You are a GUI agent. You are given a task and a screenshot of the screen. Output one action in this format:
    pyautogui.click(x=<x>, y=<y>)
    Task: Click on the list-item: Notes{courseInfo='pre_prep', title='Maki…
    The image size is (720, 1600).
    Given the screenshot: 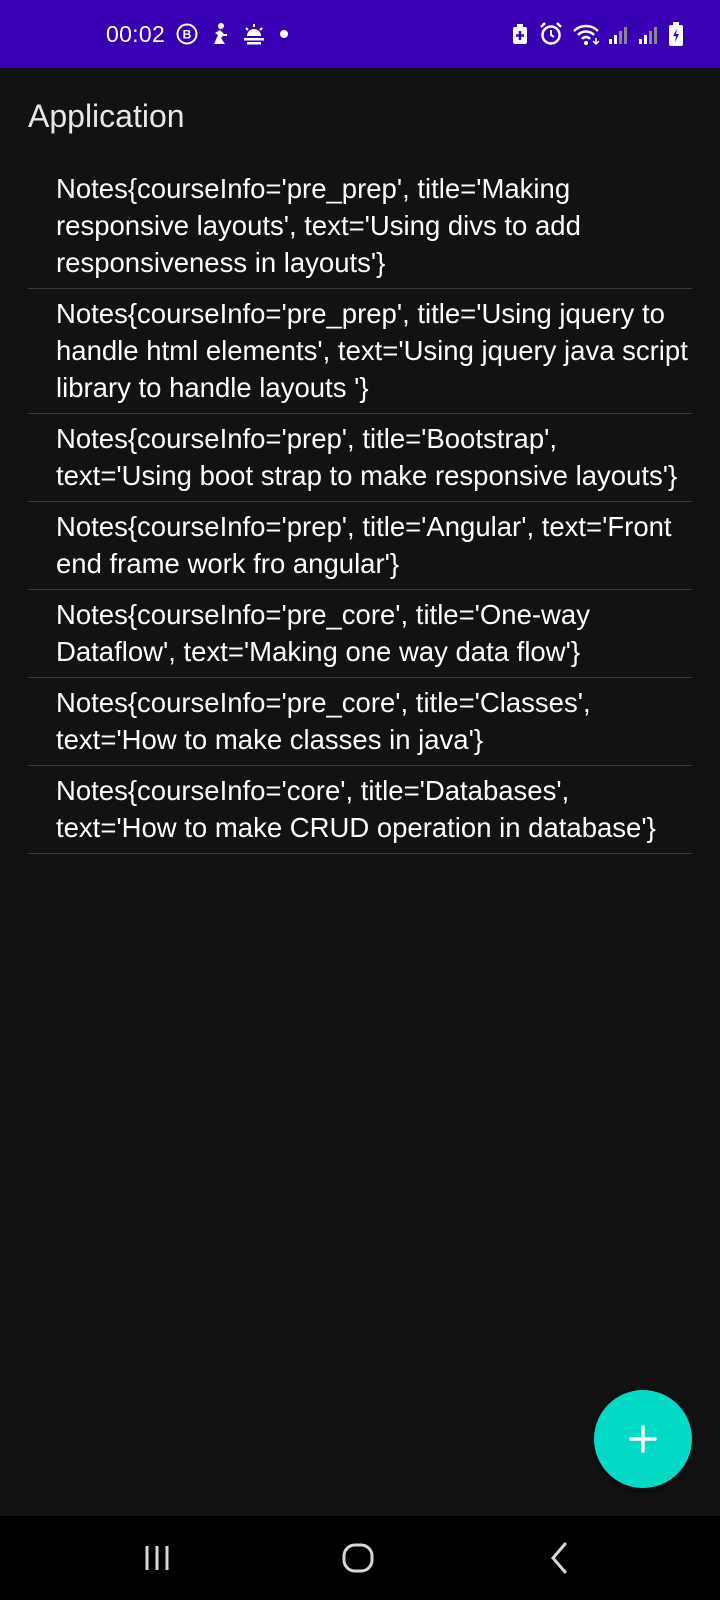 What is the action you would take?
    pyautogui.click(x=360, y=226)
    